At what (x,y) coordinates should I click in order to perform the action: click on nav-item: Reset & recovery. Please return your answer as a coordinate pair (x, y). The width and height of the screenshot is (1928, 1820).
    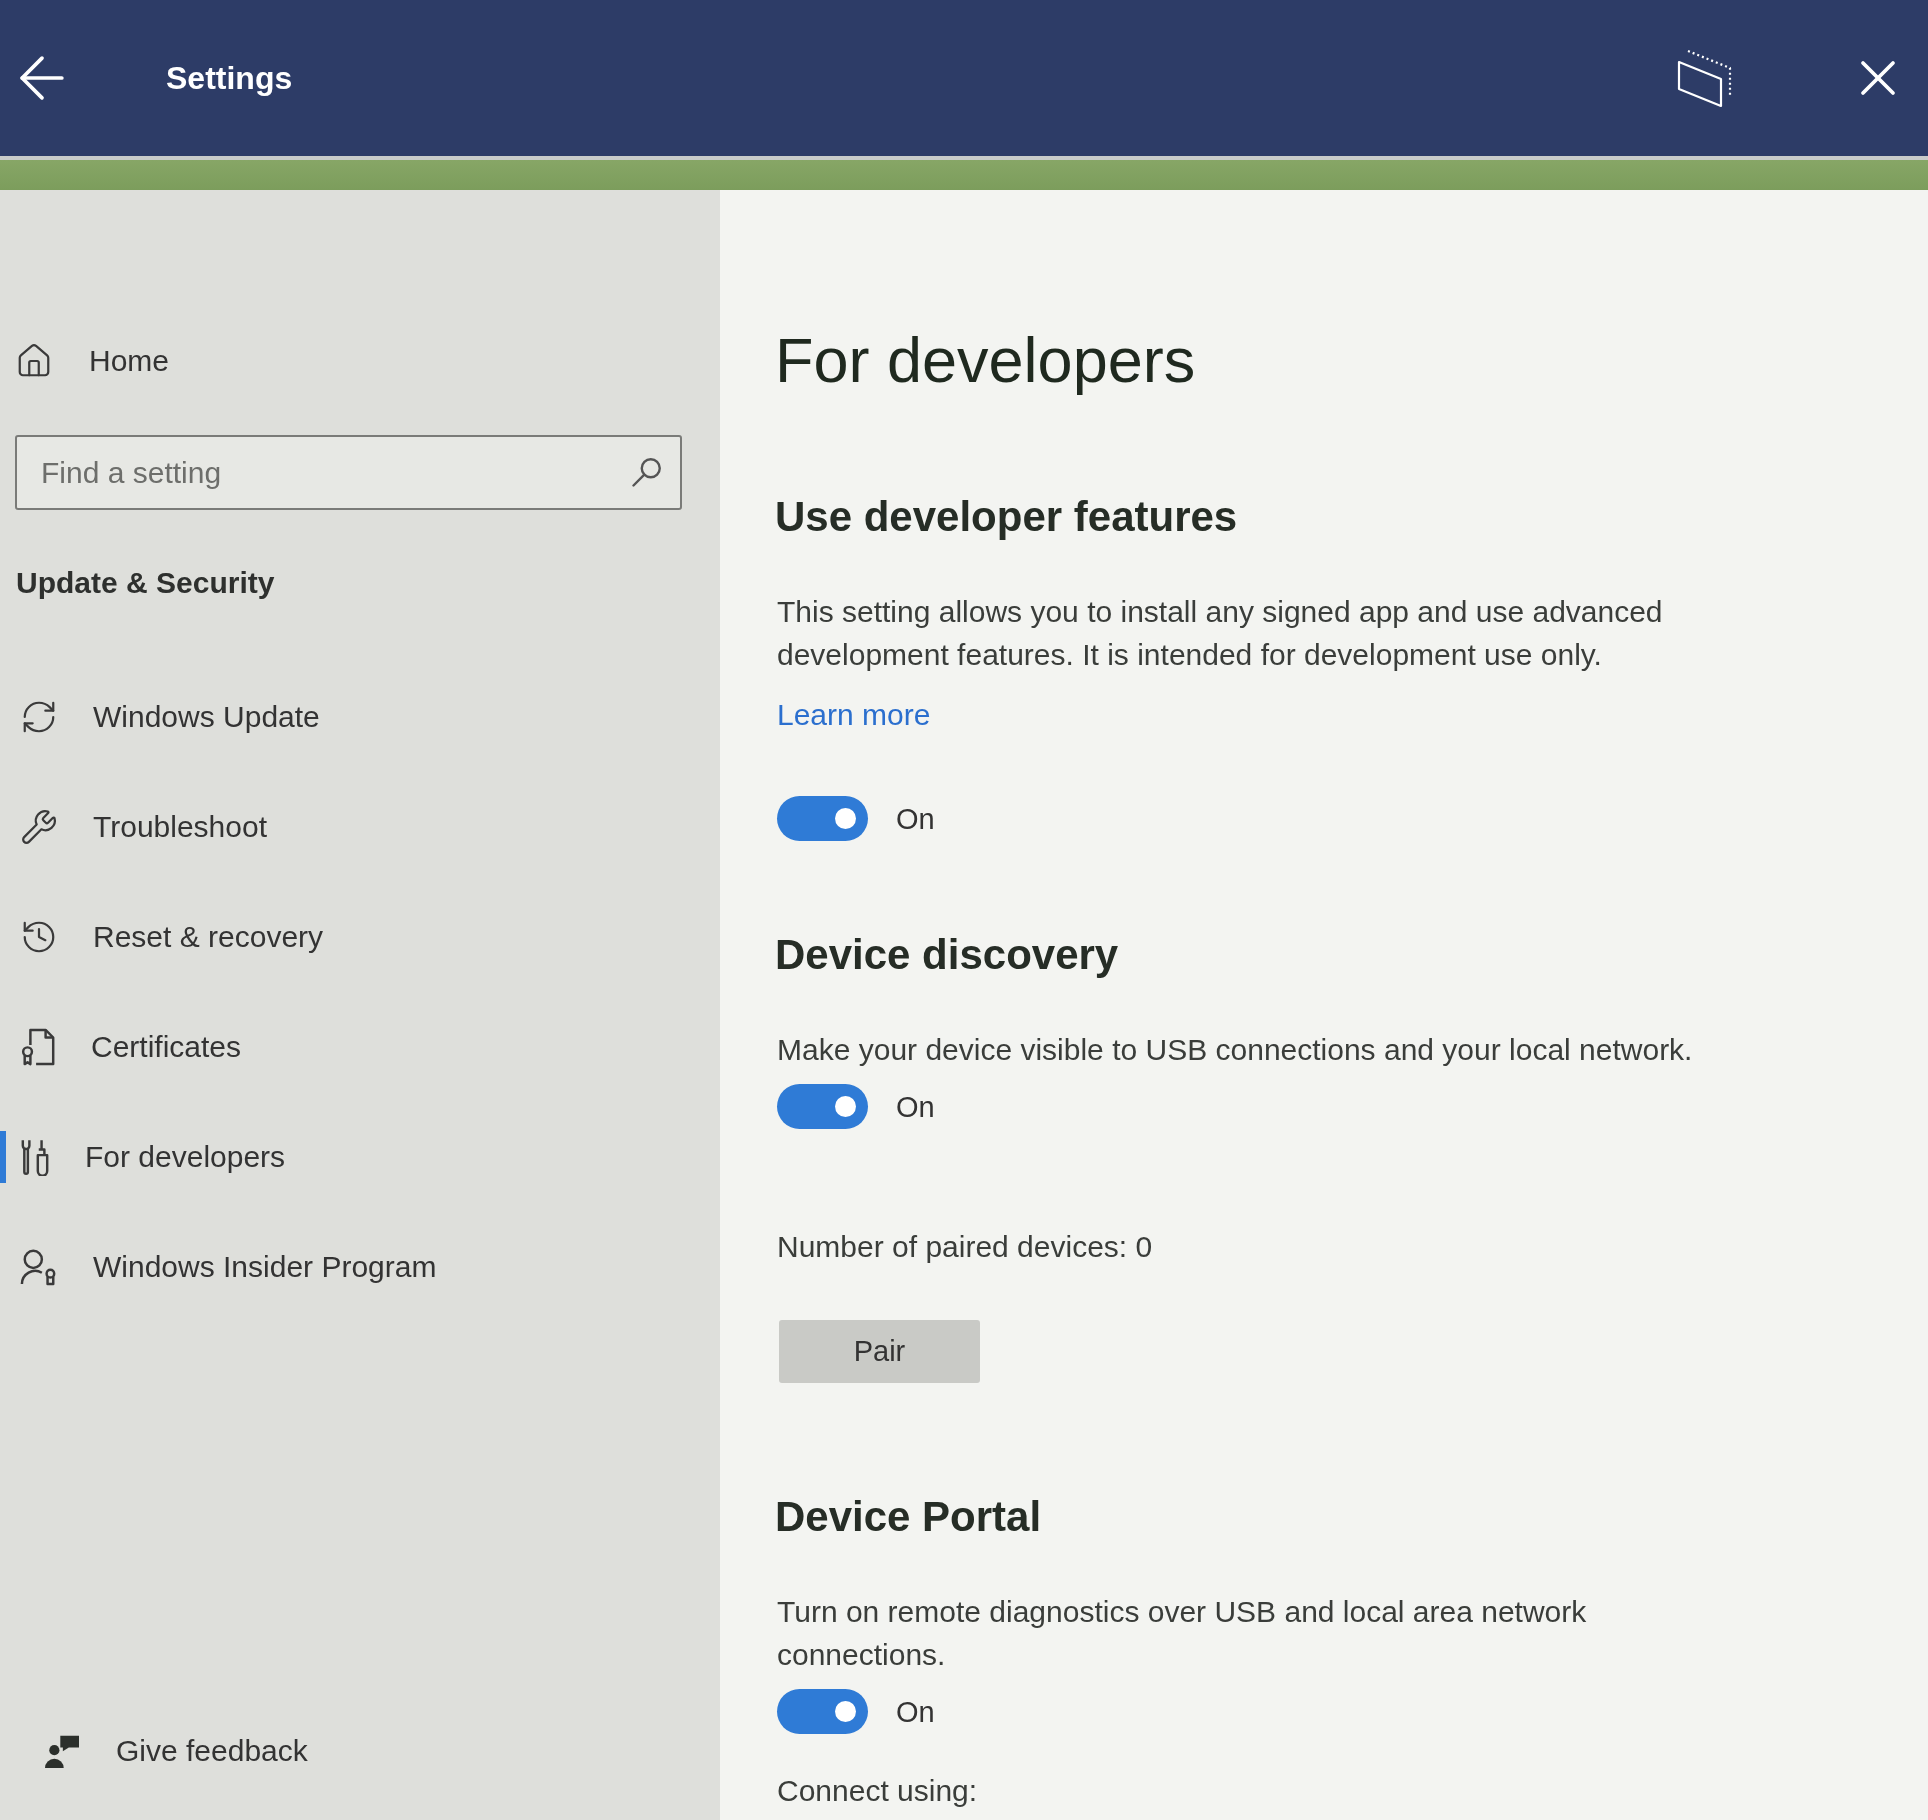
    Looking at the image, I should click on (167, 937).